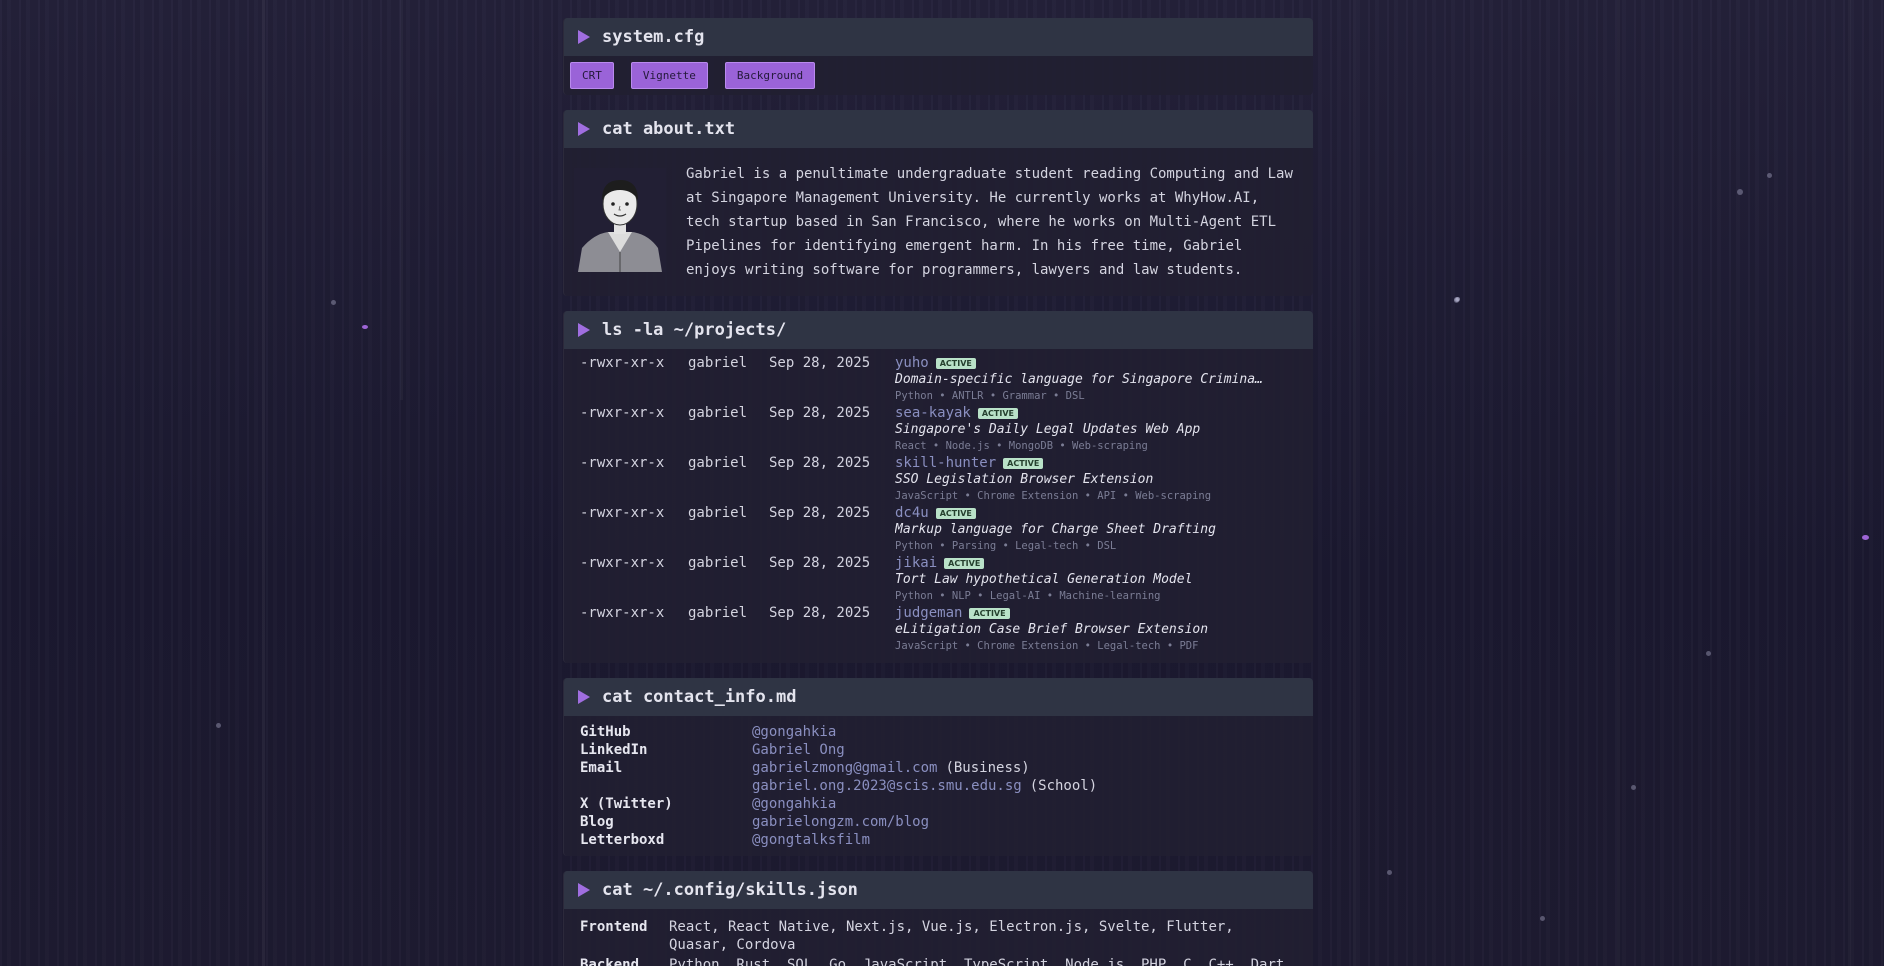 The image size is (1884, 966). What do you see at coordinates (811, 841) in the screenshot?
I see `letterboxd-link: @gongtalksfilm` at bounding box center [811, 841].